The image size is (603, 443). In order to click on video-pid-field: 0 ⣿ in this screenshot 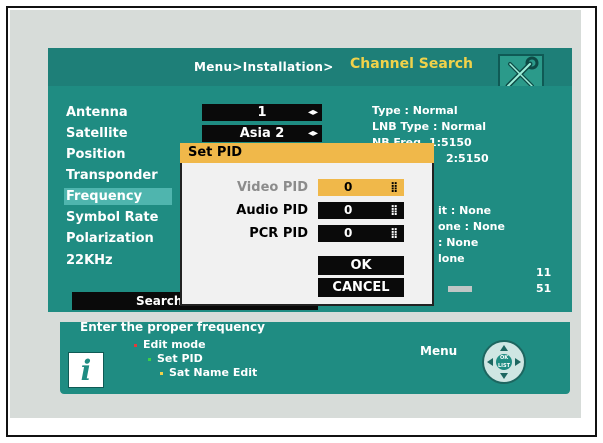, I will do `click(361, 187)`.